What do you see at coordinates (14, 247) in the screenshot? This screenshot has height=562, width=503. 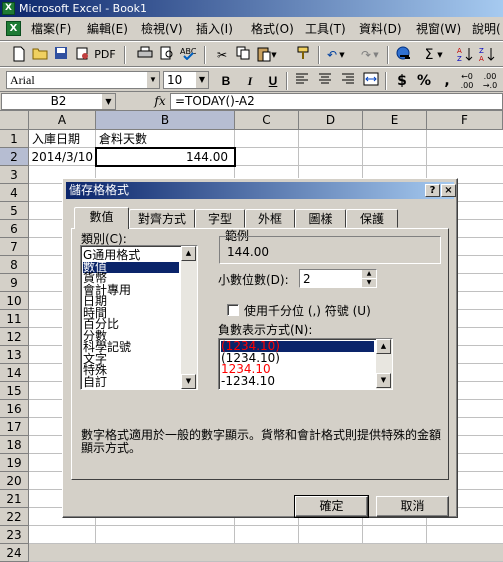 I see `row-header: 7` at bounding box center [14, 247].